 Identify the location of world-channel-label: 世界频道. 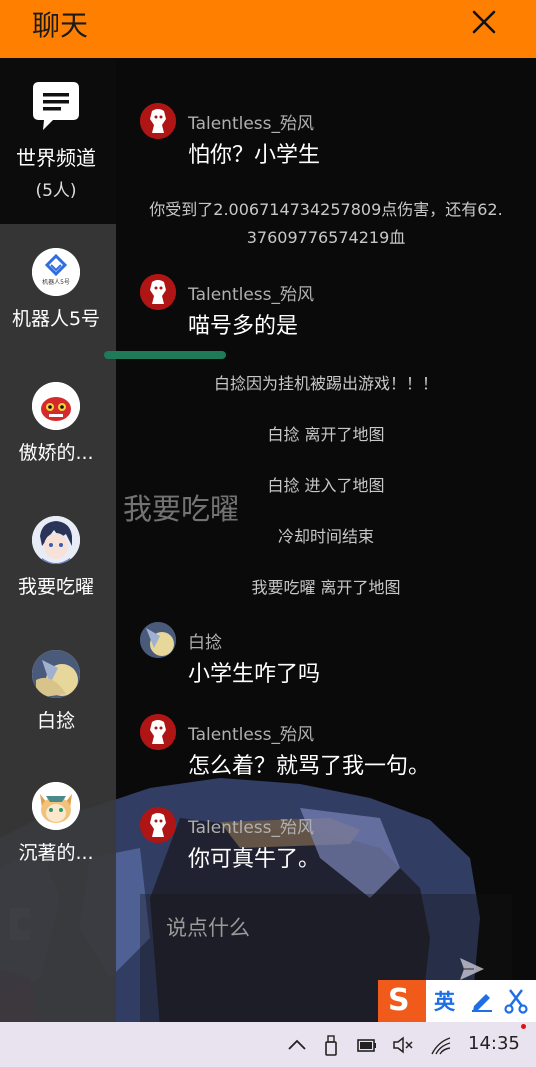
(56, 158).